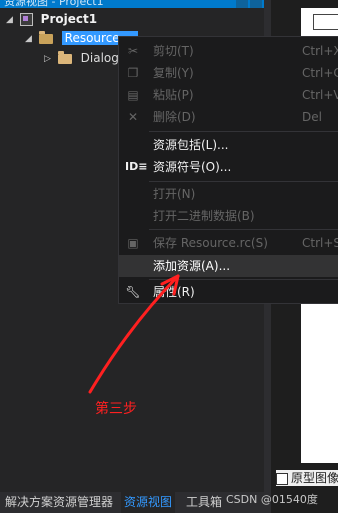  I want to click on annotation-step-label: 第三步, so click(116, 409).